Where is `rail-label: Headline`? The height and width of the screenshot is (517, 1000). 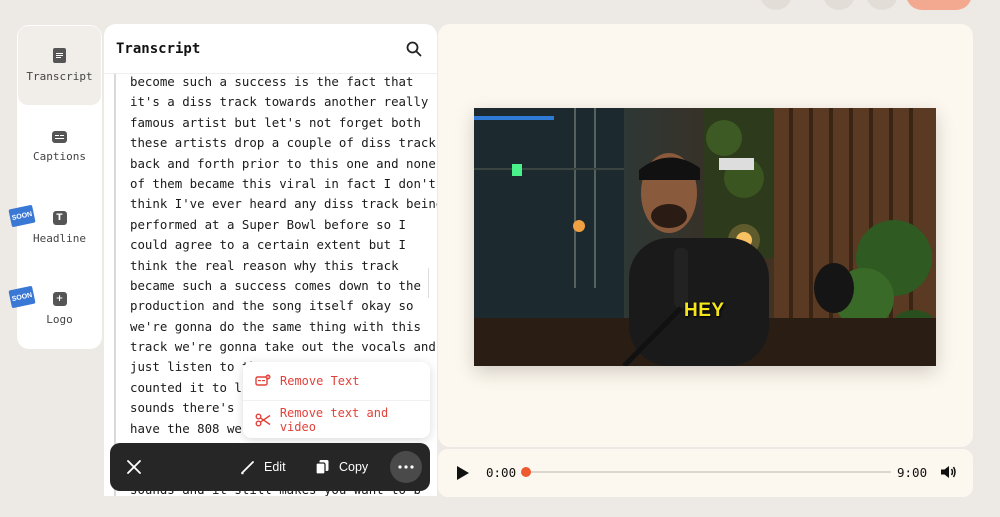
rail-label: Headline is located at coordinates (59, 238).